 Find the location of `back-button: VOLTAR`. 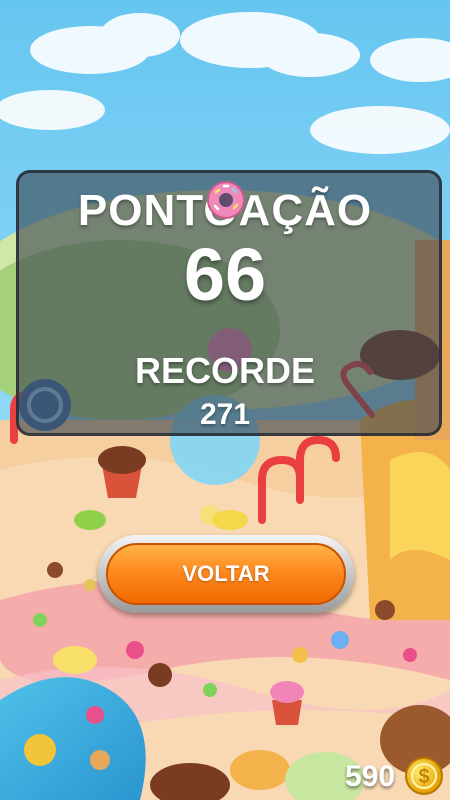

back-button: VOLTAR is located at coordinates (226, 574).